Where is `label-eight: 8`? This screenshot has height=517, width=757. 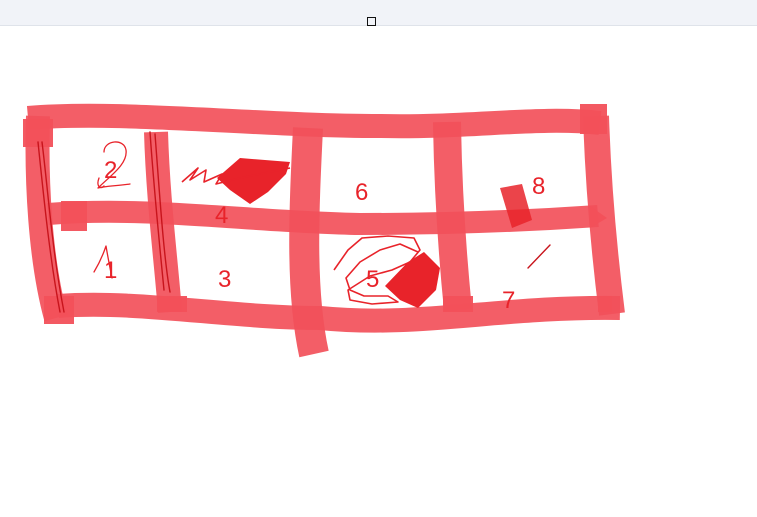 label-eight: 8 is located at coordinates (538, 186).